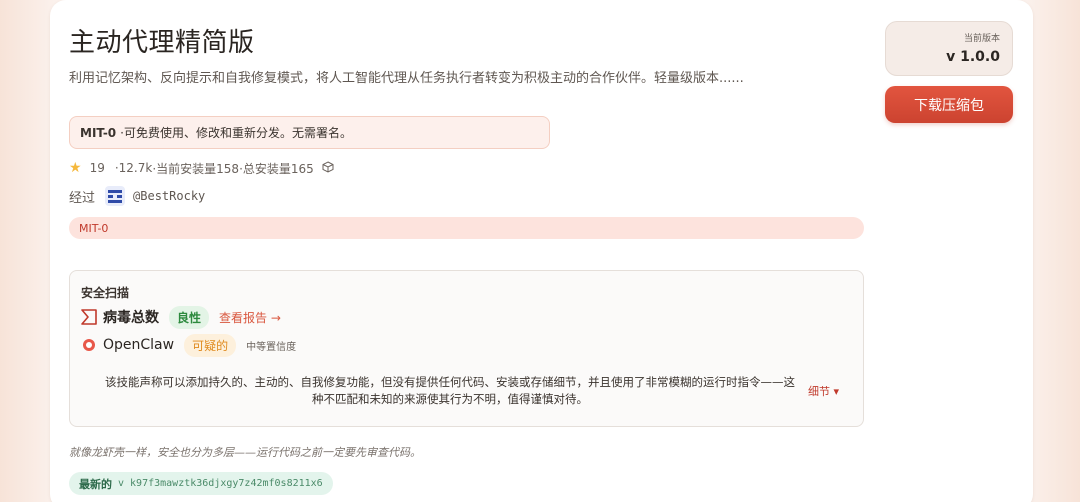  What do you see at coordinates (973, 57) in the screenshot?
I see `version-number: v 1.0.0` at bounding box center [973, 57].